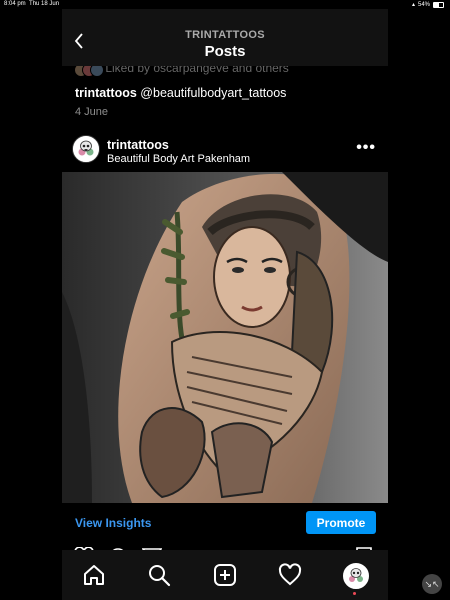 This screenshot has width=450, height=600. I want to click on tab-activity, so click(290, 575).